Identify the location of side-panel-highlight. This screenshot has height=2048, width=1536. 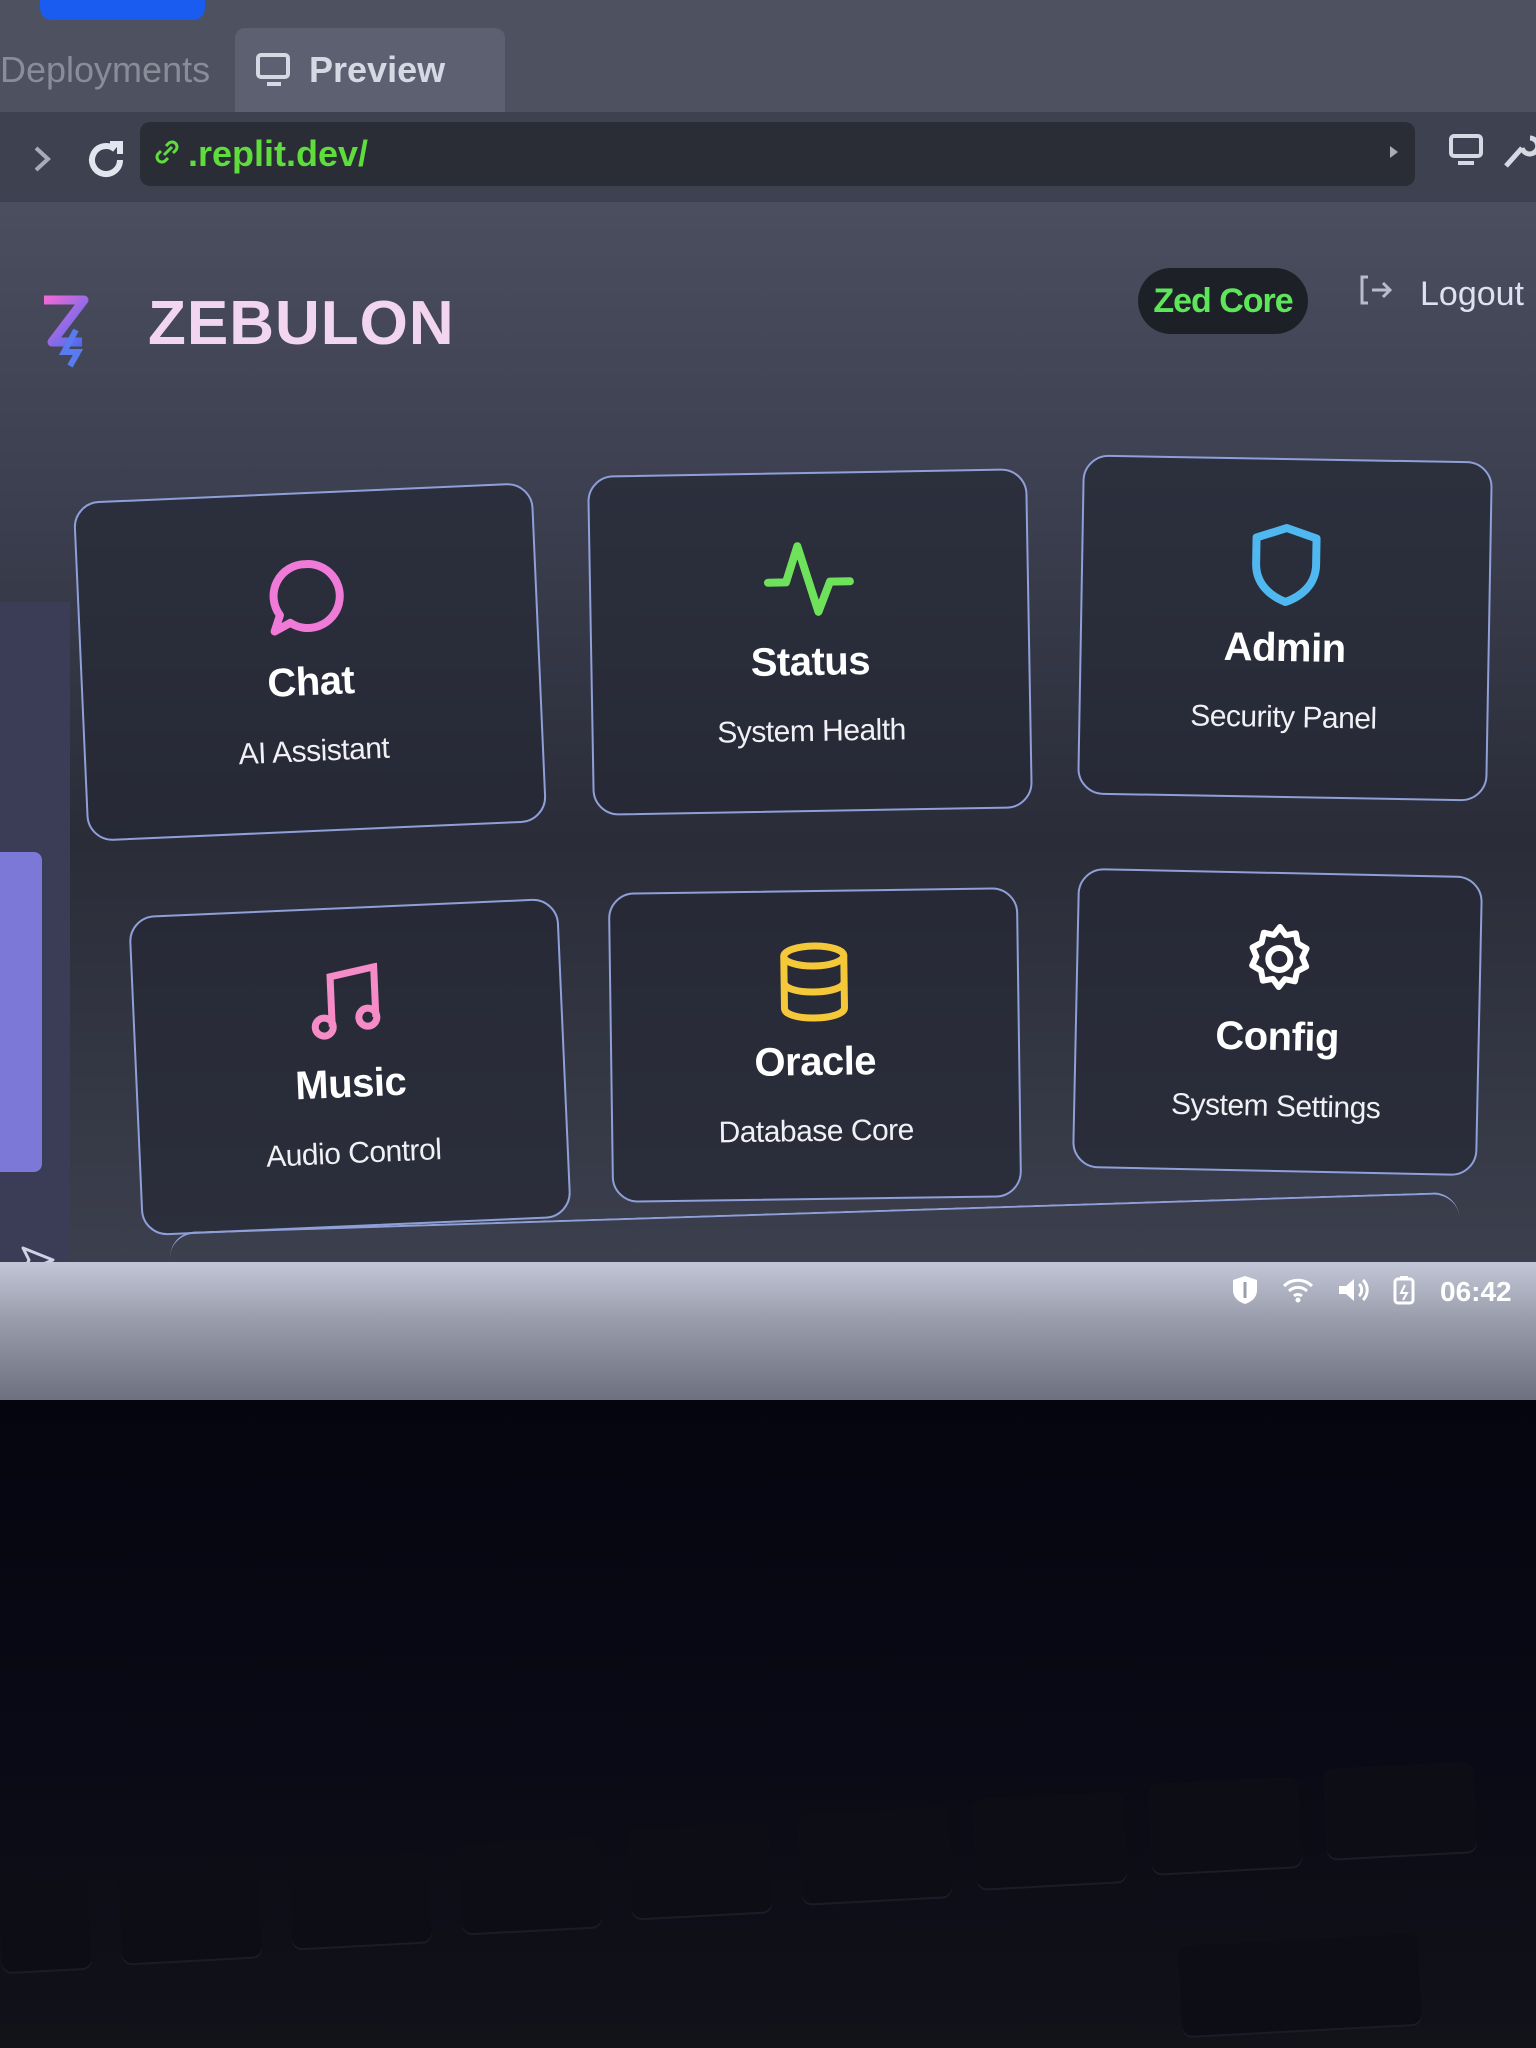
(21, 1012).